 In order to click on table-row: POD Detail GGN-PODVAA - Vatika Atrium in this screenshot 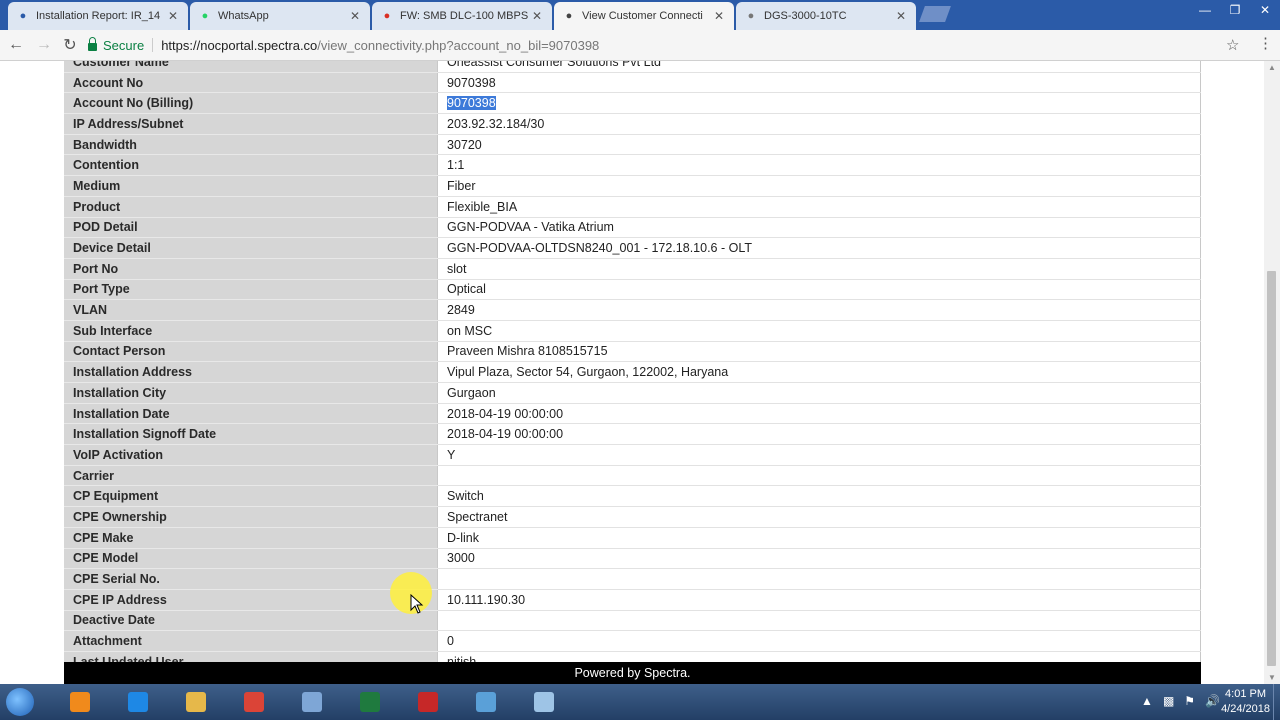, I will do `click(632, 228)`.